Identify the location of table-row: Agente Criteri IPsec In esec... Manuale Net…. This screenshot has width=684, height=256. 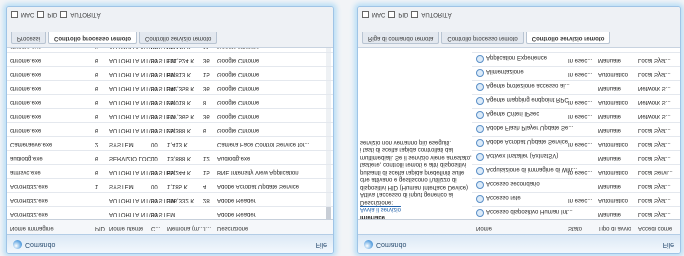
(576, 115).